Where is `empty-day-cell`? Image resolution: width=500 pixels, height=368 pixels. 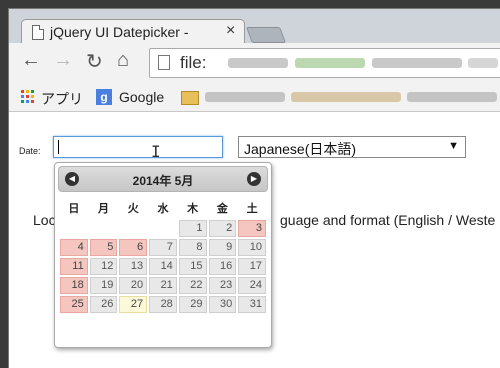
empty-day-cell is located at coordinates (74, 228).